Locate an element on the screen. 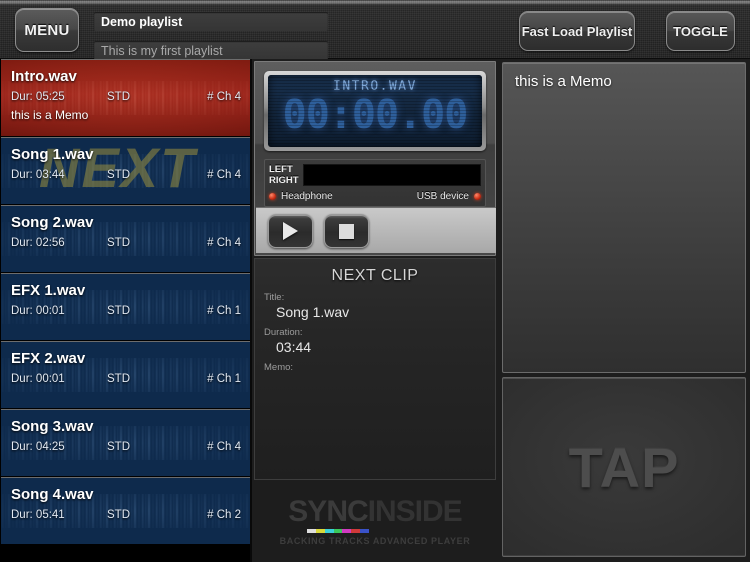 The height and width of the screenshot is (562, 750). brand-tagline: BACKING TRACKS ADVANCED PLAYER is located at coordinates (375, 541).